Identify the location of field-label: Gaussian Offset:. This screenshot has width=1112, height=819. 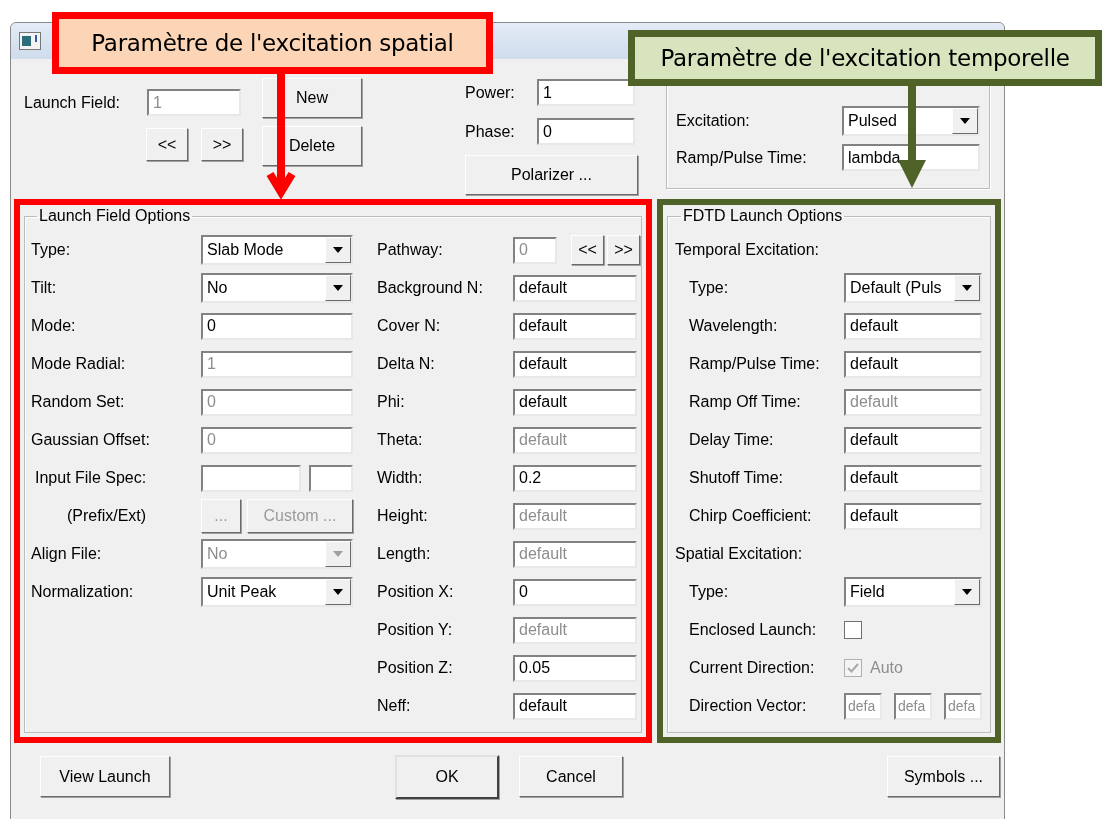
(91, 440).